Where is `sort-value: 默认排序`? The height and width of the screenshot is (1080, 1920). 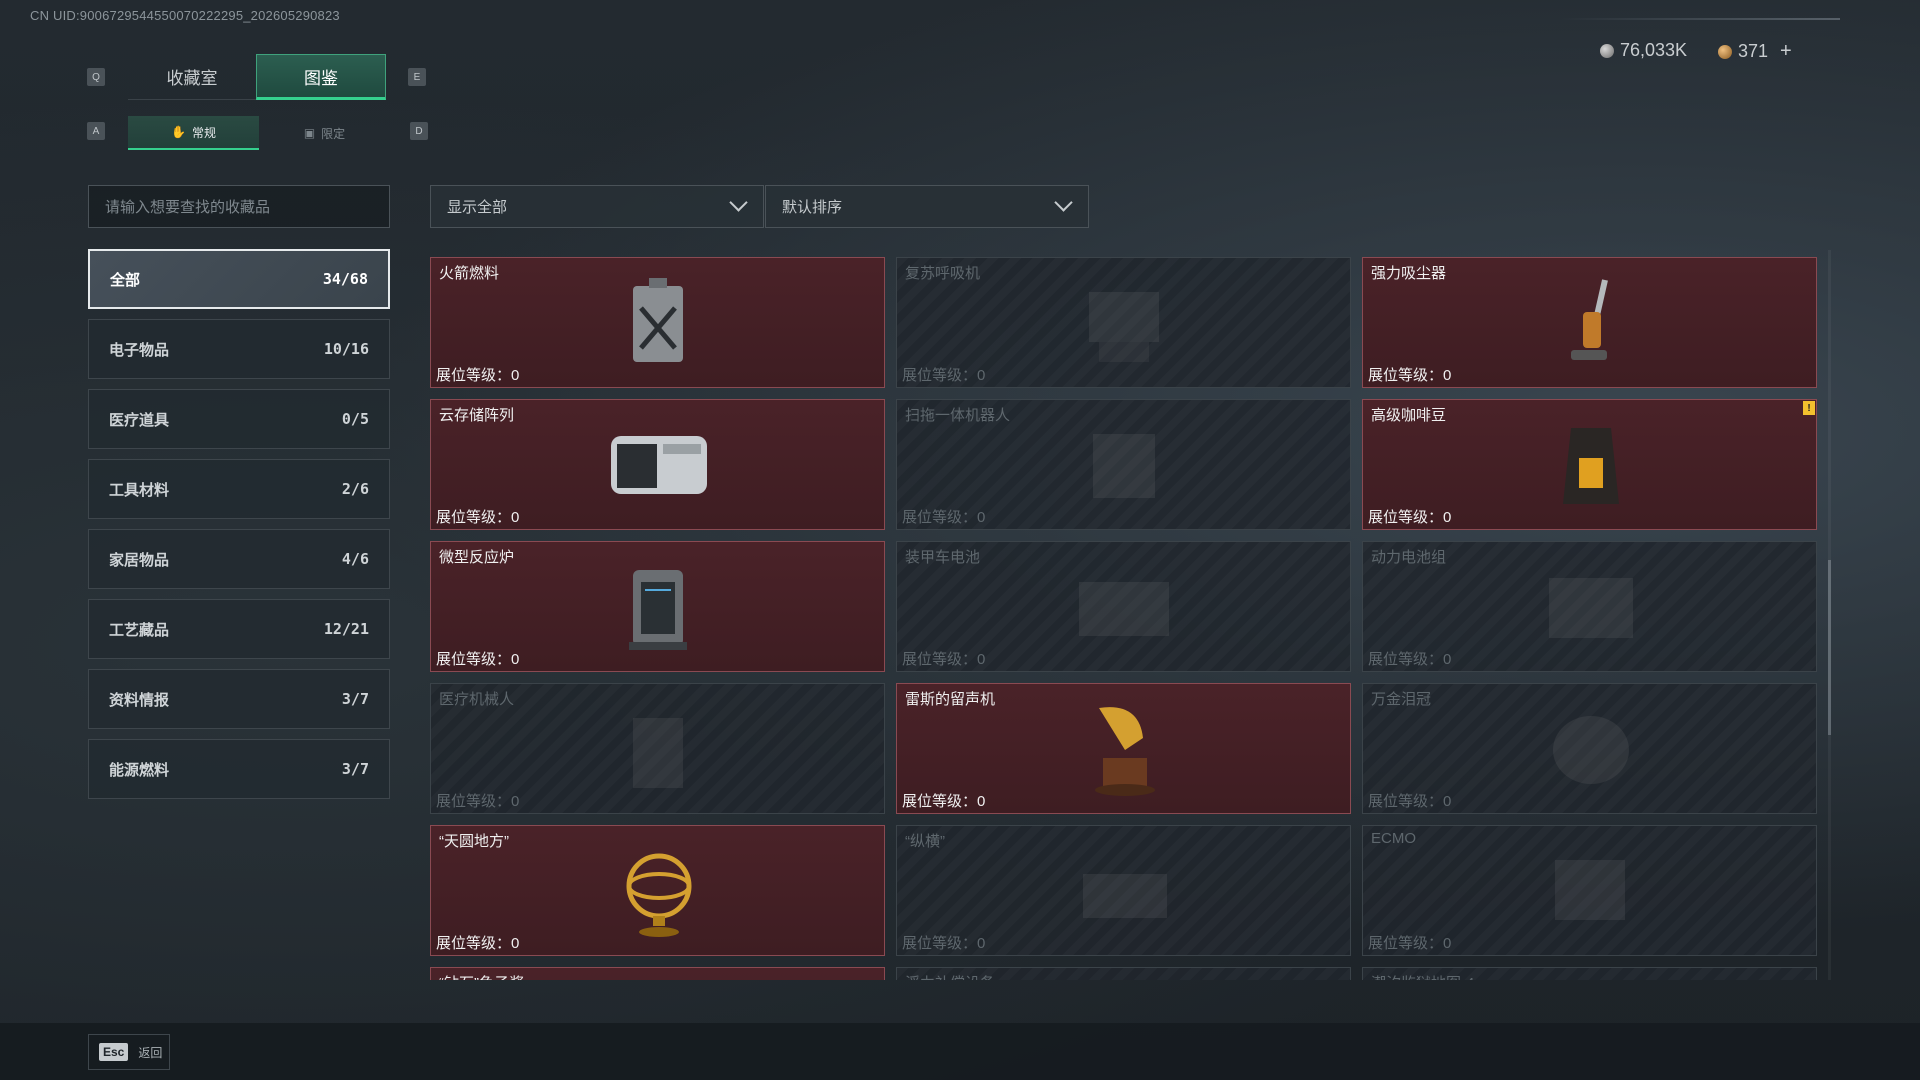 sort-value: 默认排序 is located at coordinates (812, 207).